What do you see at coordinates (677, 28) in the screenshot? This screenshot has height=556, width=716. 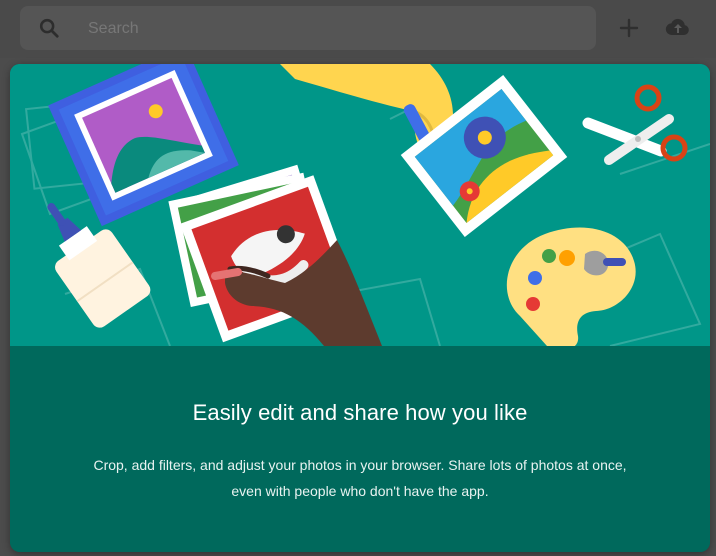 I see `cloud-upload-icon` at bounding box center [677, 28].